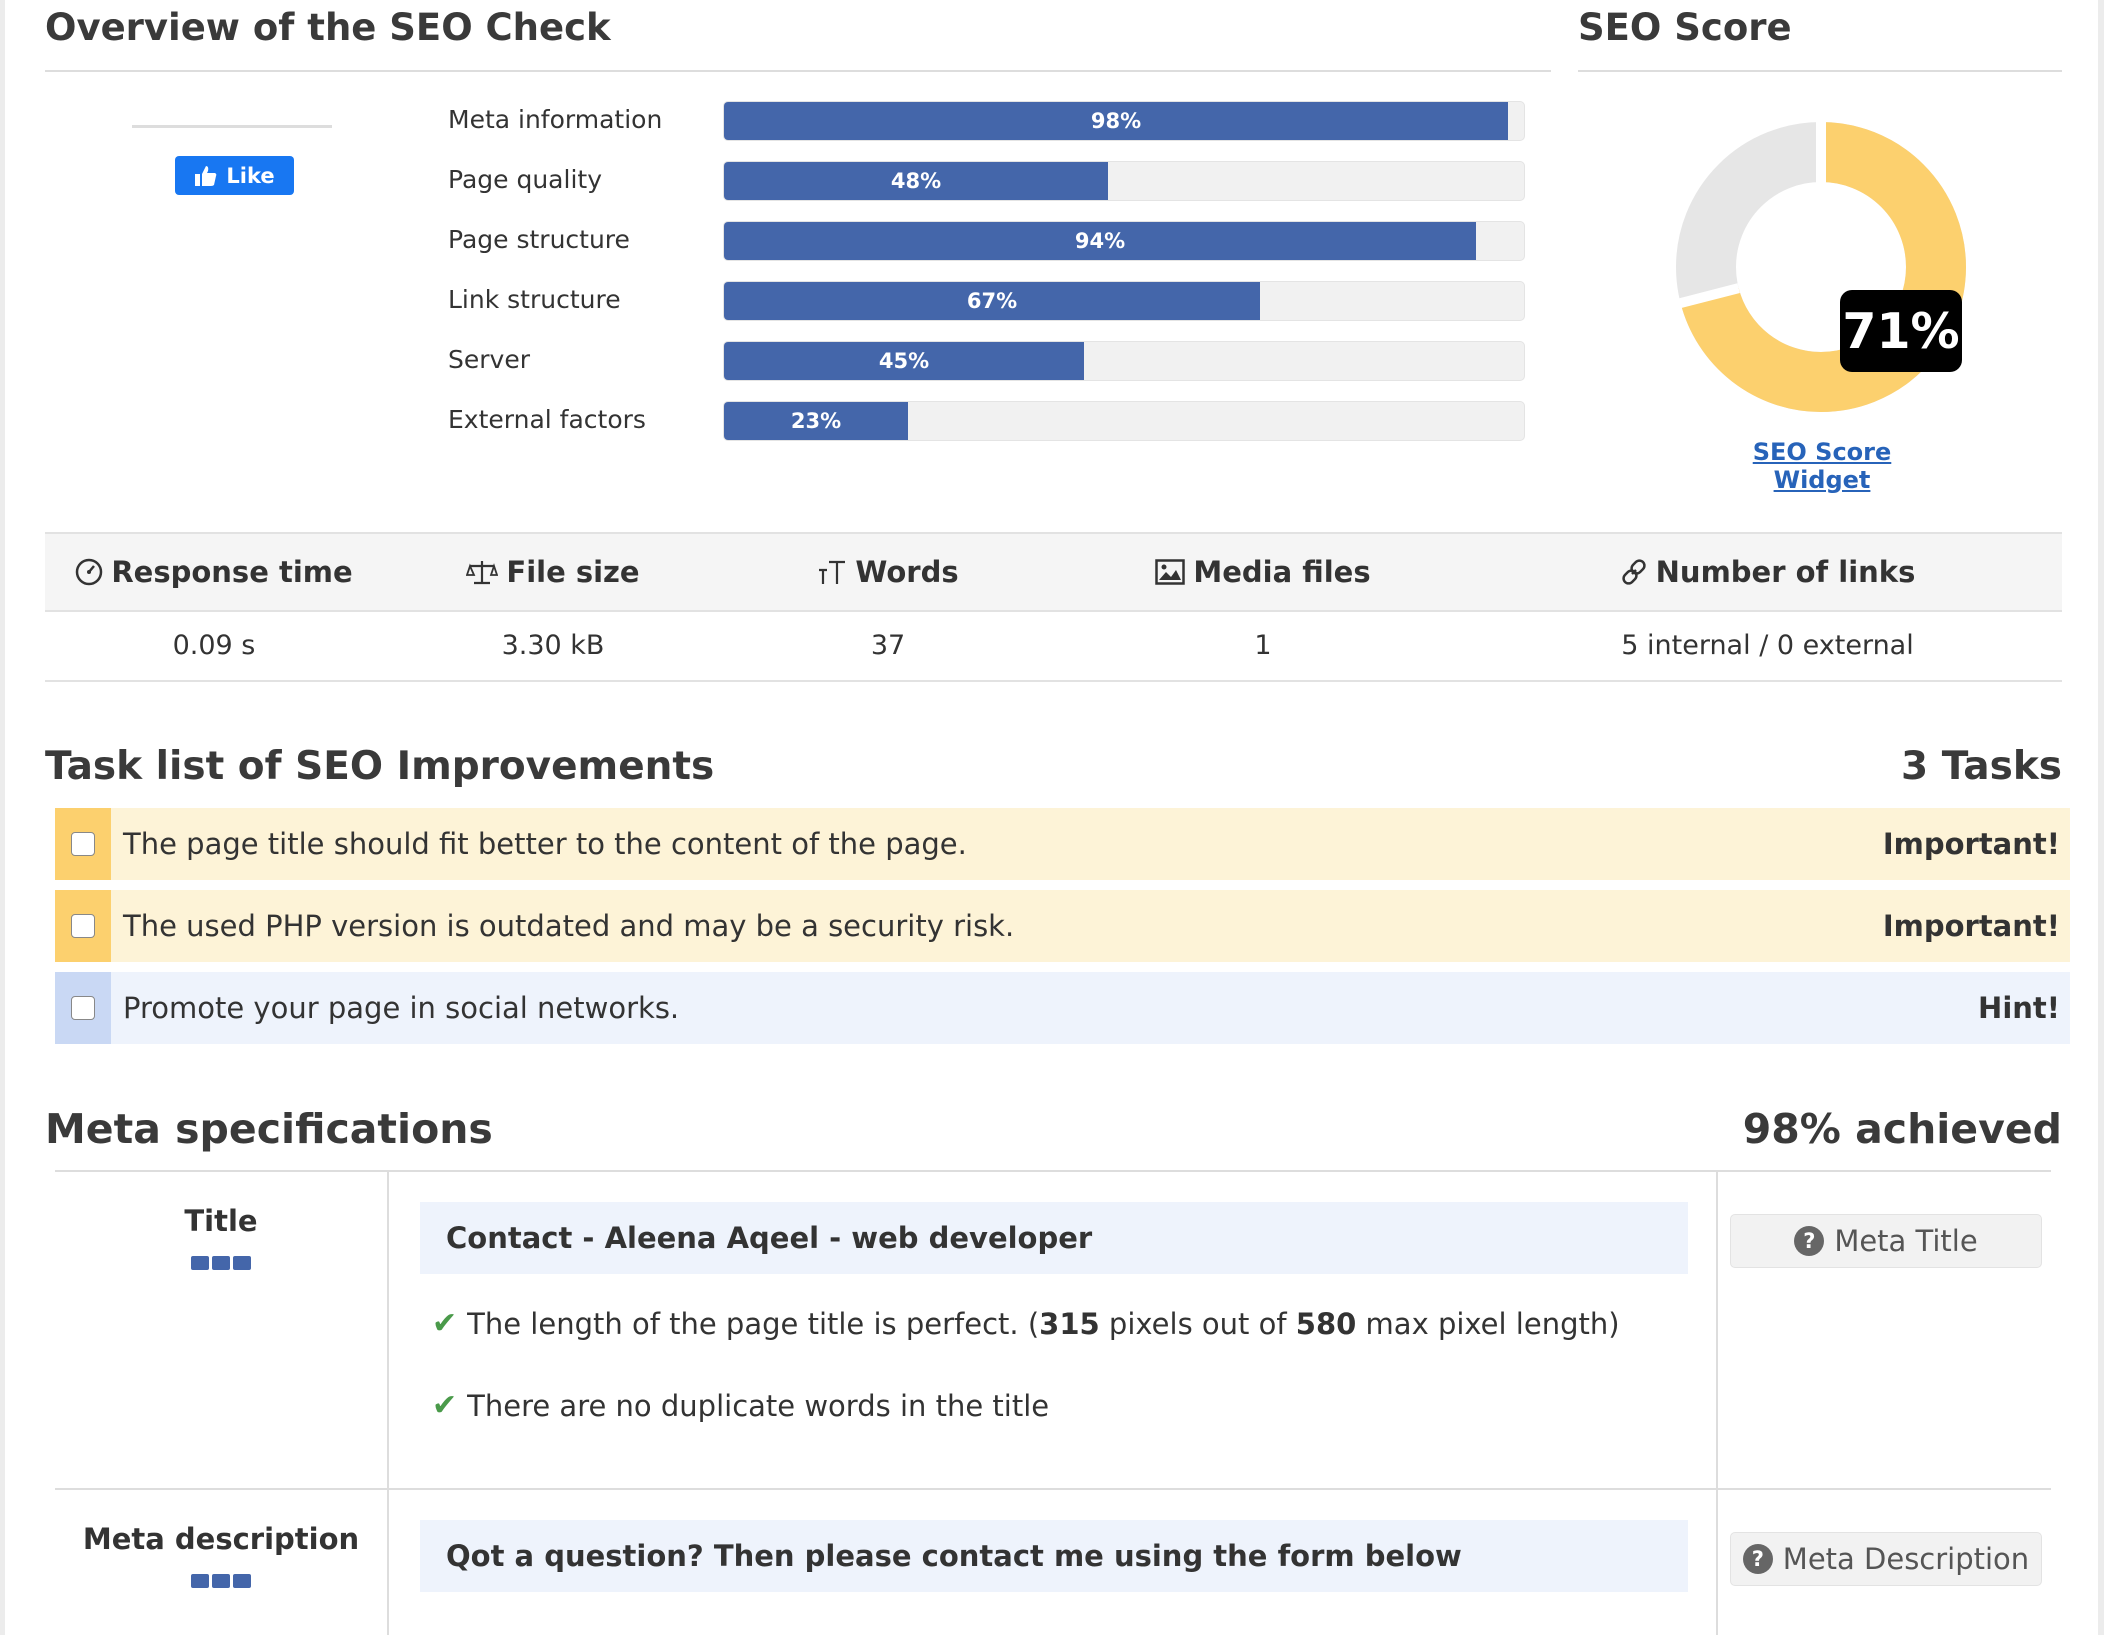 This screenshot has height=1635, width=2104. I want to click on seo-score-widget-link: SEO Score Widget, so click(1822, 466).